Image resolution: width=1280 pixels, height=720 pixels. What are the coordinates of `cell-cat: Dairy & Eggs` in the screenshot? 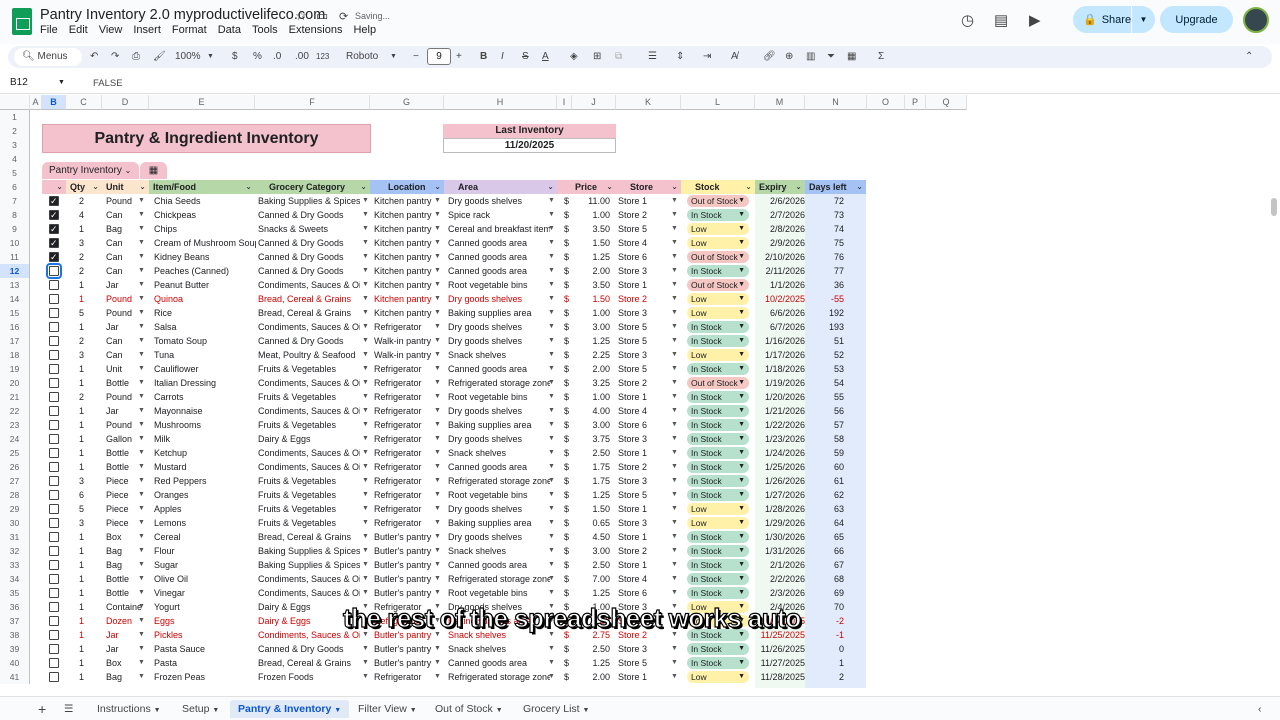 It's located at (308, 439).